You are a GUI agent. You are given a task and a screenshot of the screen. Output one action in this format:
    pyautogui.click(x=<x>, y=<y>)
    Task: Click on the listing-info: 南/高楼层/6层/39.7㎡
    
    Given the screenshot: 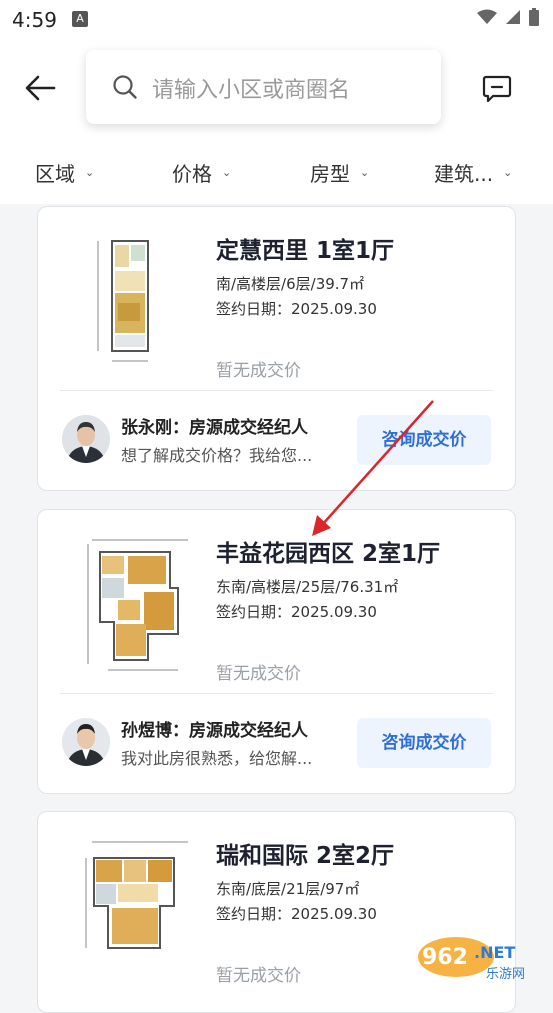 What is the action you would take?
    pyautogui.click(x=290, y=284)
    